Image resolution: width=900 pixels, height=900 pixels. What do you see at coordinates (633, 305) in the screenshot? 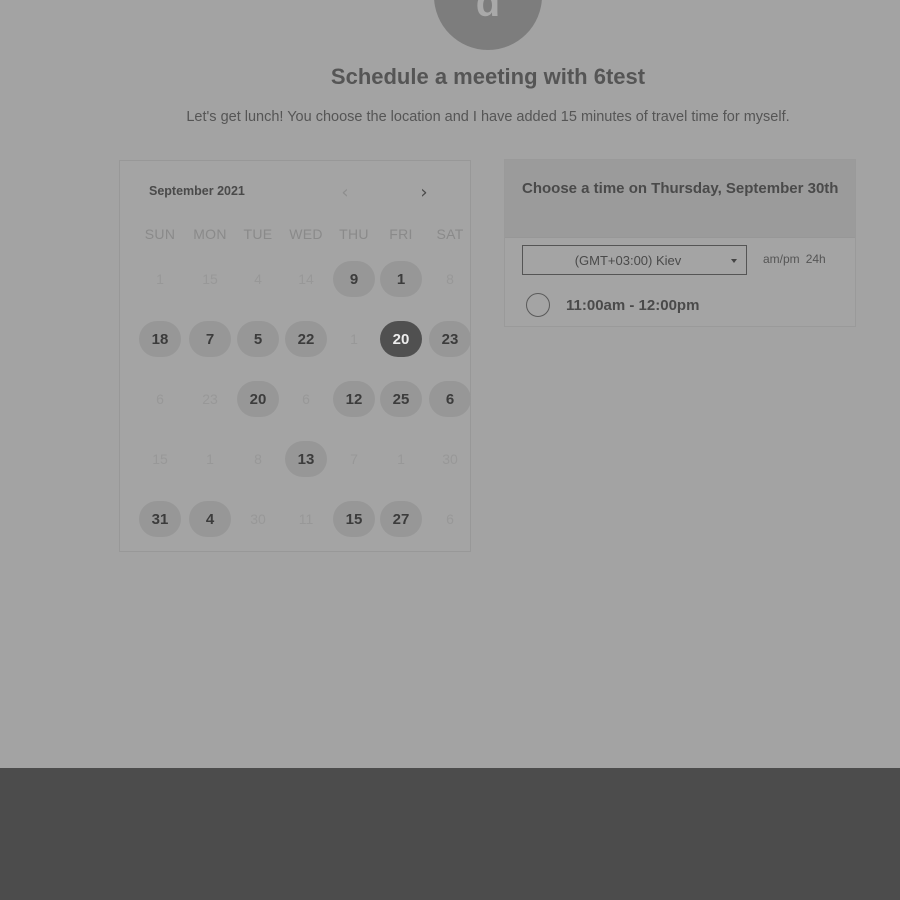
I see `time-slot-label: 11:00am - 12:00pm` at bounding box center [633, 305].